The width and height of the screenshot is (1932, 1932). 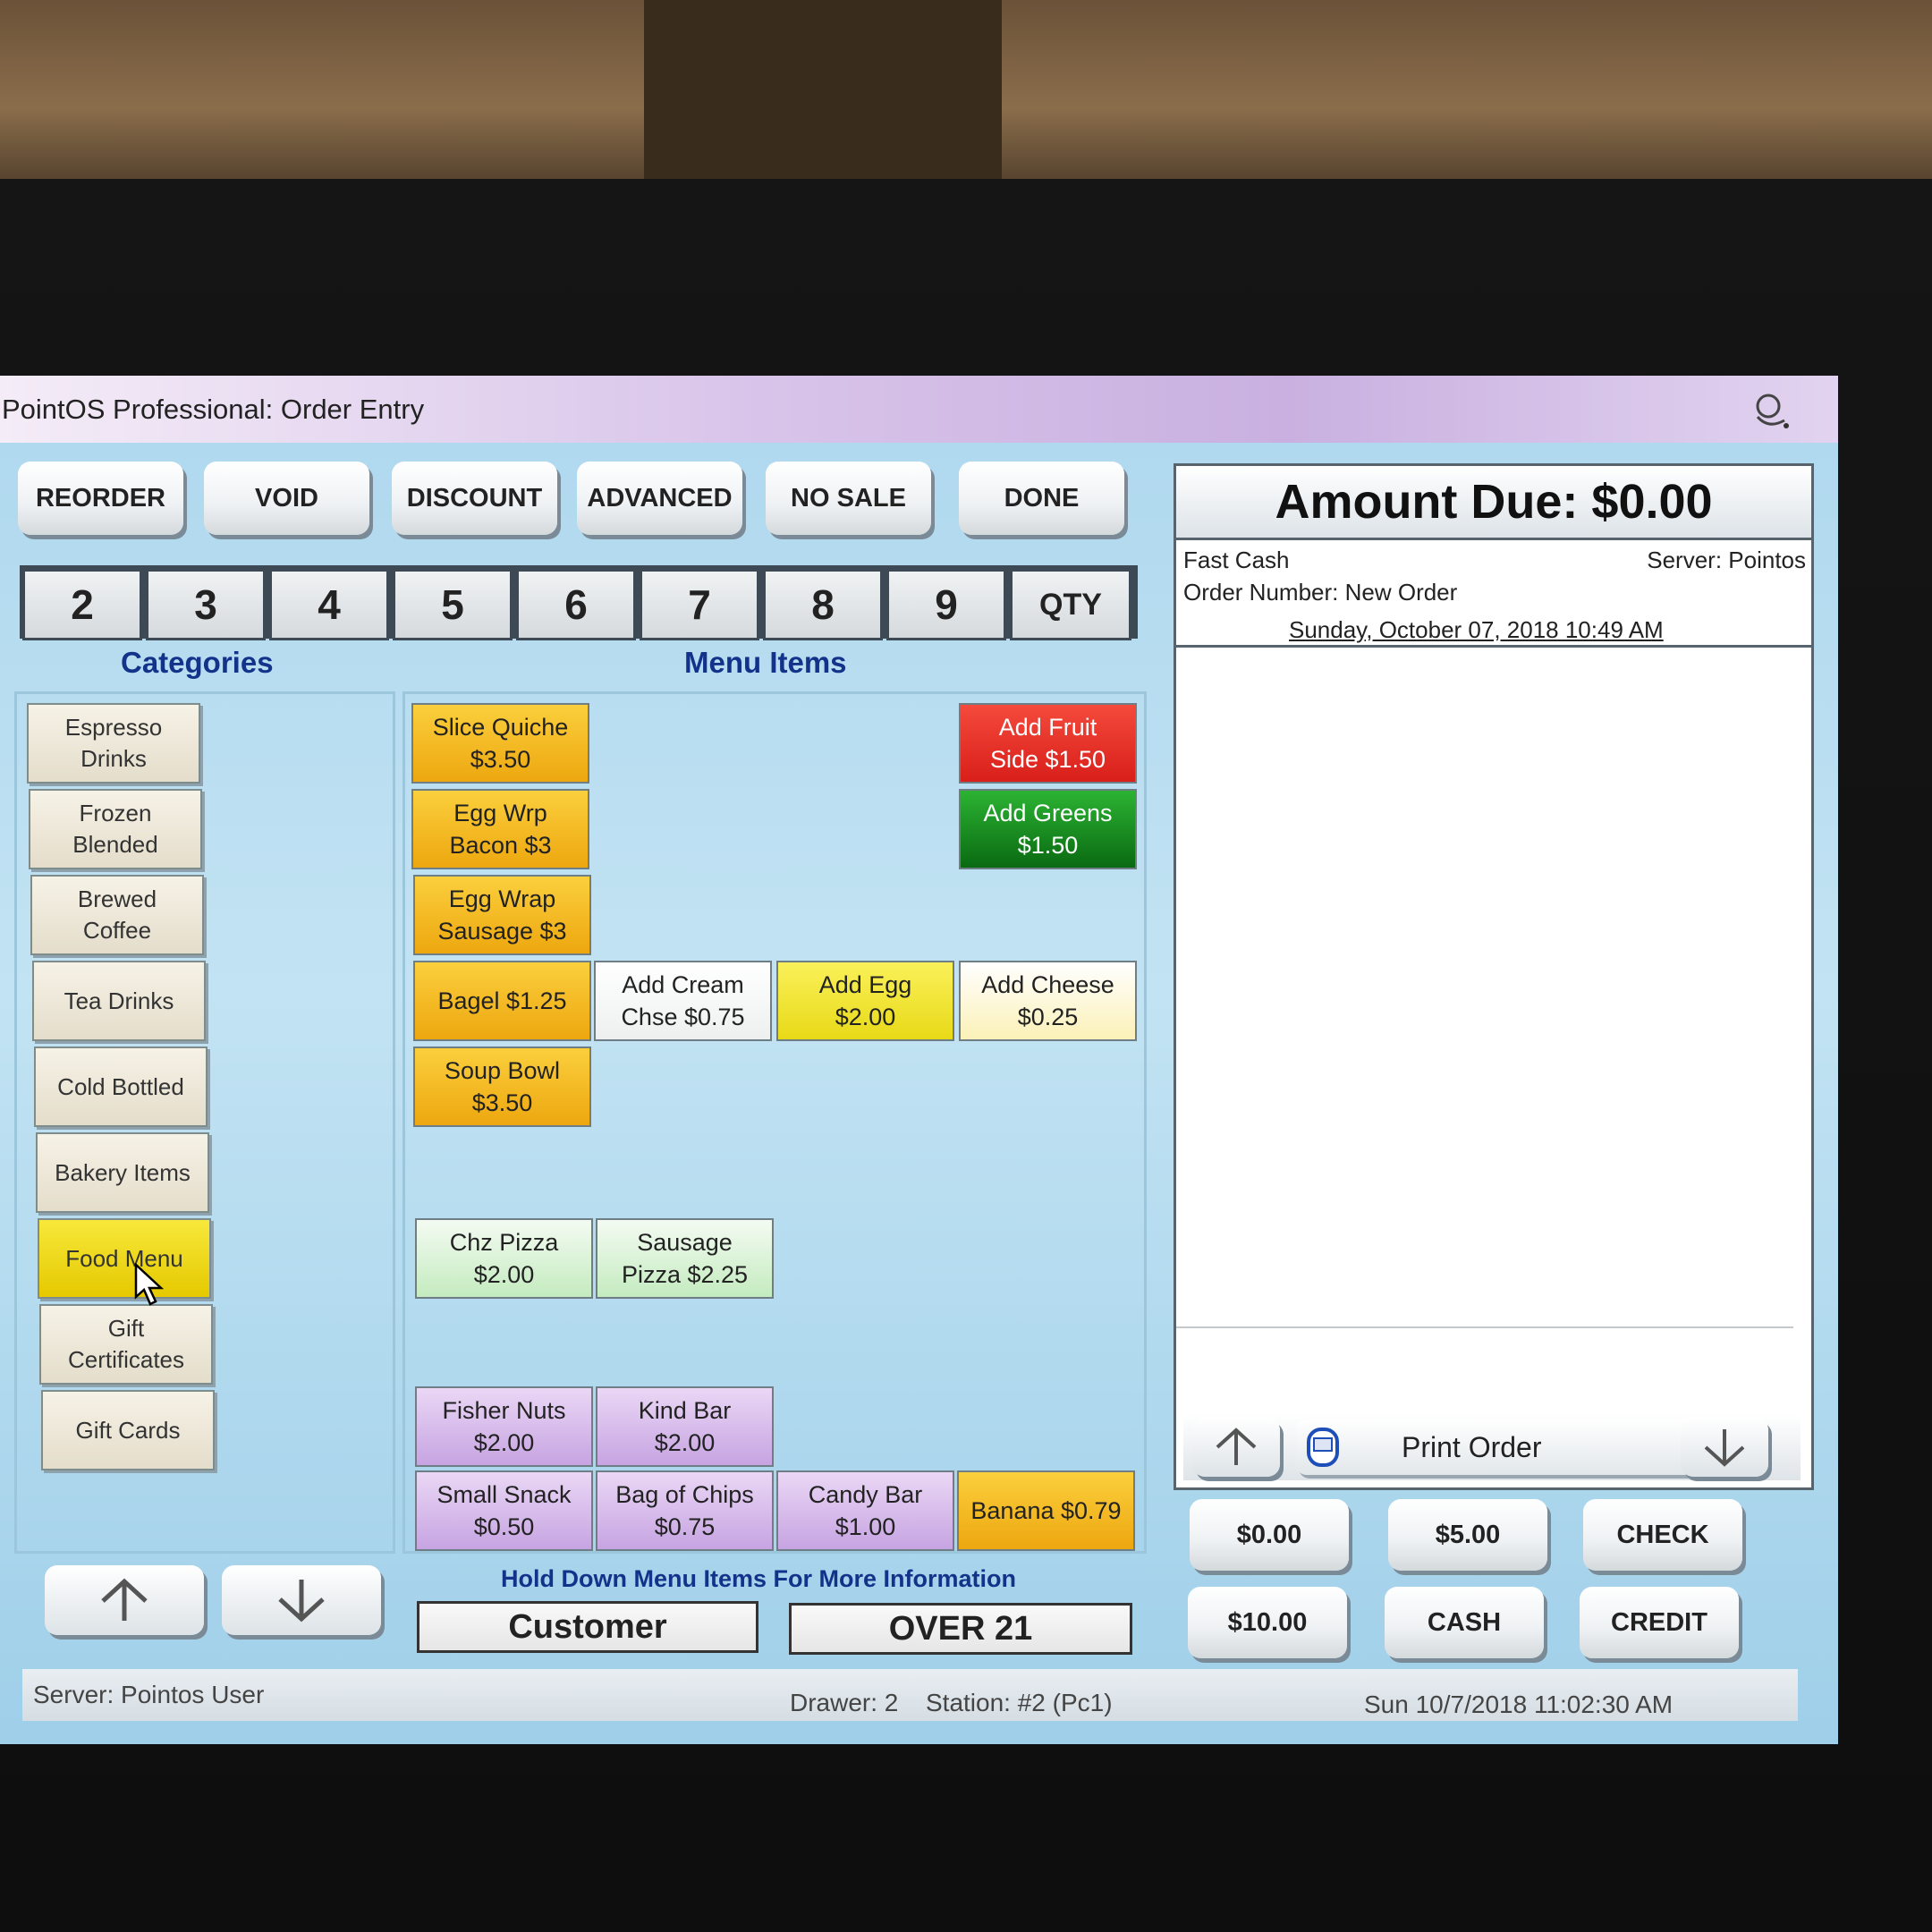 What do you see at coordinates (504, 1258) in the screenshot?
I see `menu-item-chz-pizza: Chz Pizza $2.00` at bounding box center [504, 1258].